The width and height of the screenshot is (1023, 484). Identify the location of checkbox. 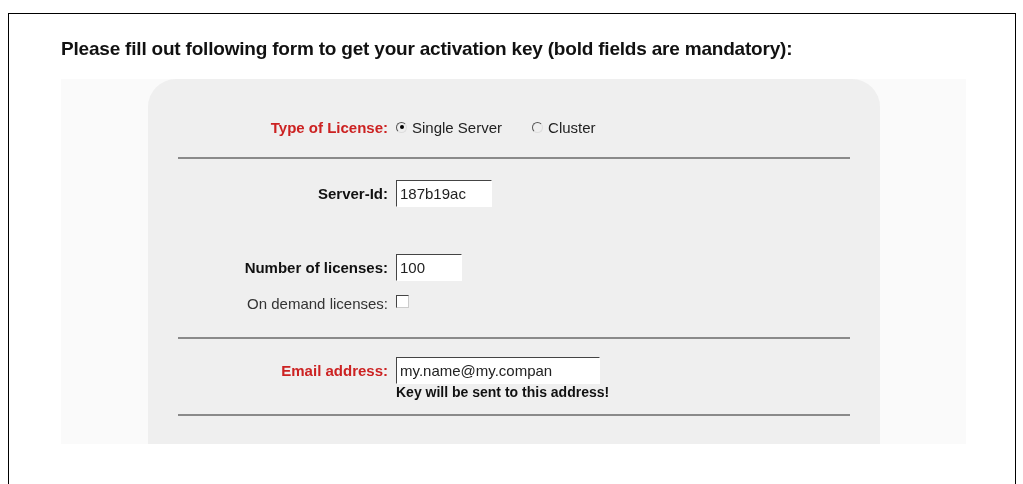
(402, 301).